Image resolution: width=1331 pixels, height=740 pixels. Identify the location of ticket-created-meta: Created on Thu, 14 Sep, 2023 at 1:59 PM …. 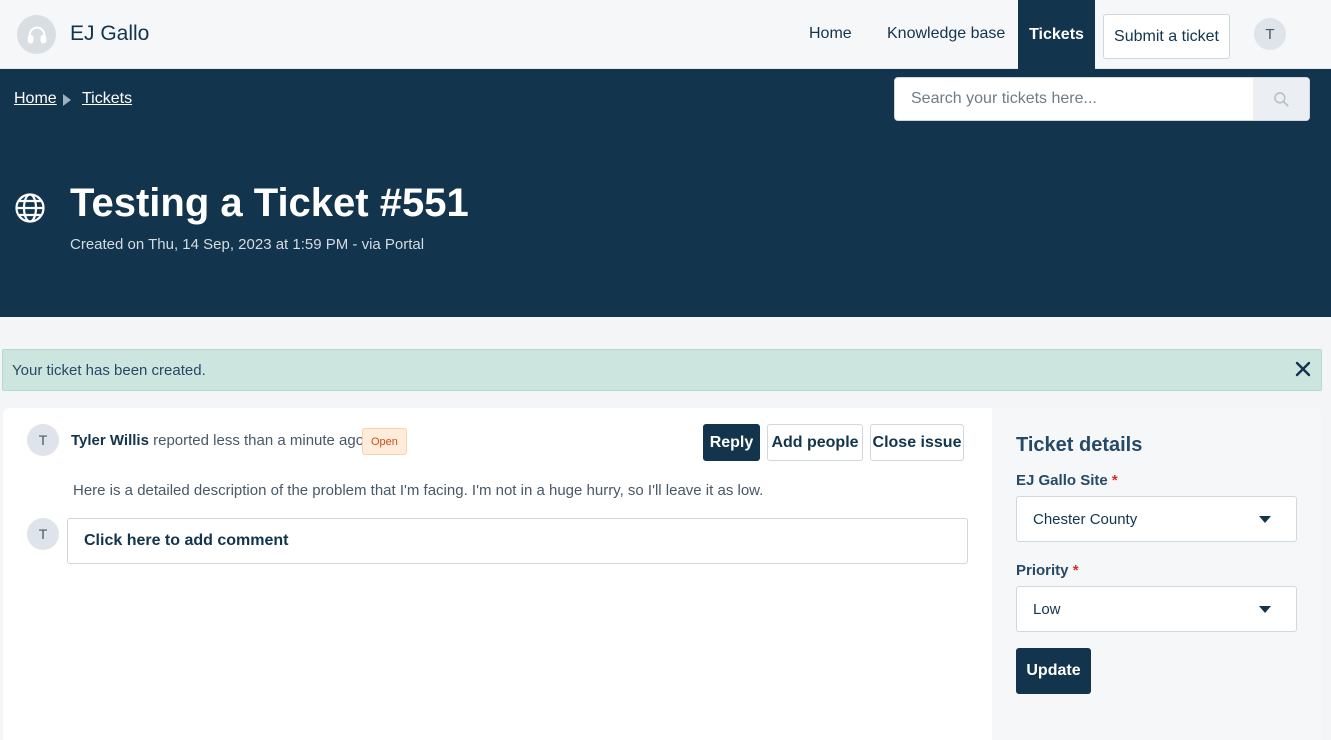
(247, 244).